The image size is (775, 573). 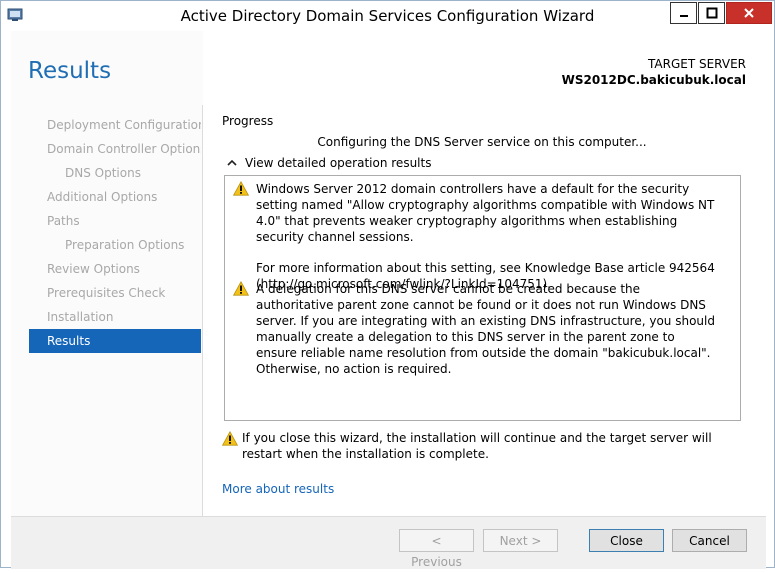 What do you see at coordinates (232, 162) in the screenshot?
I see `chevron-up-icon` at bounding box center [232, 162].